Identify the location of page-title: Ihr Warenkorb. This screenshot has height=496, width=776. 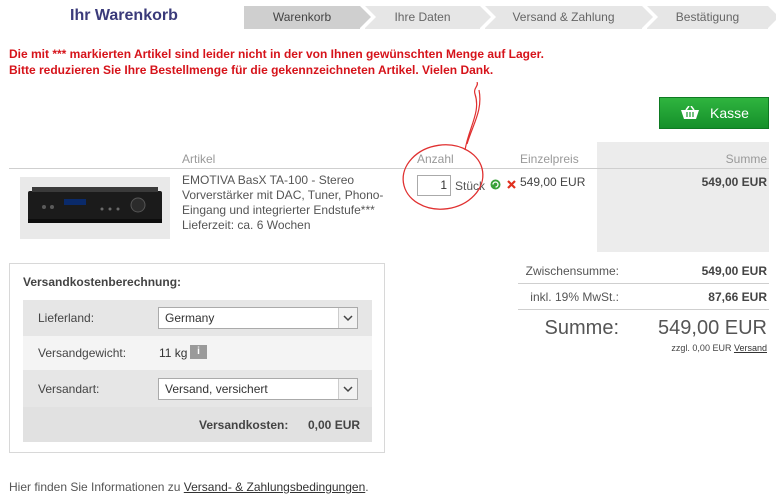
(124, 15).